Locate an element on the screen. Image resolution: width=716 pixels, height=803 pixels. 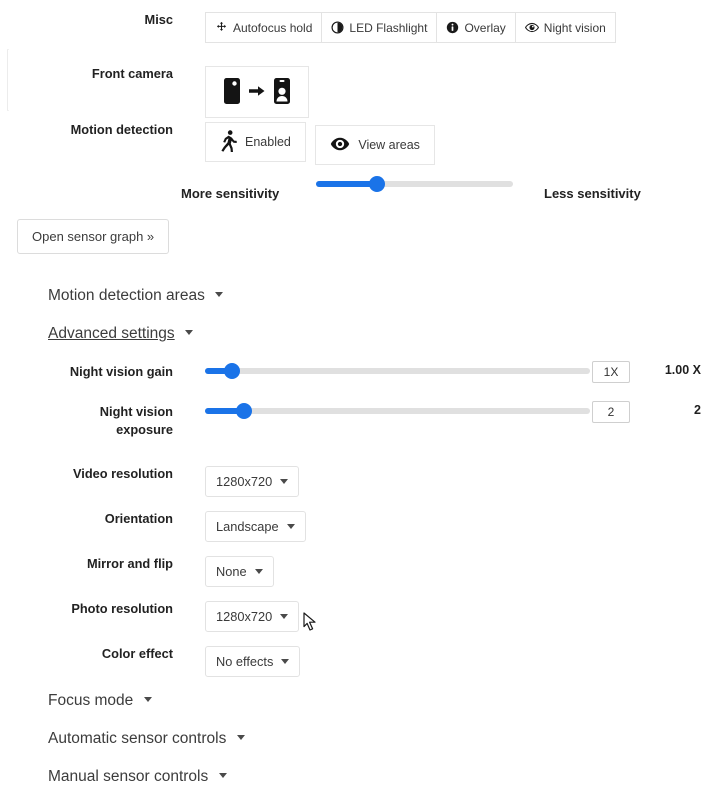
video-resolution-row: Video resolution 1280x720 is located at coordinates (150, 481).